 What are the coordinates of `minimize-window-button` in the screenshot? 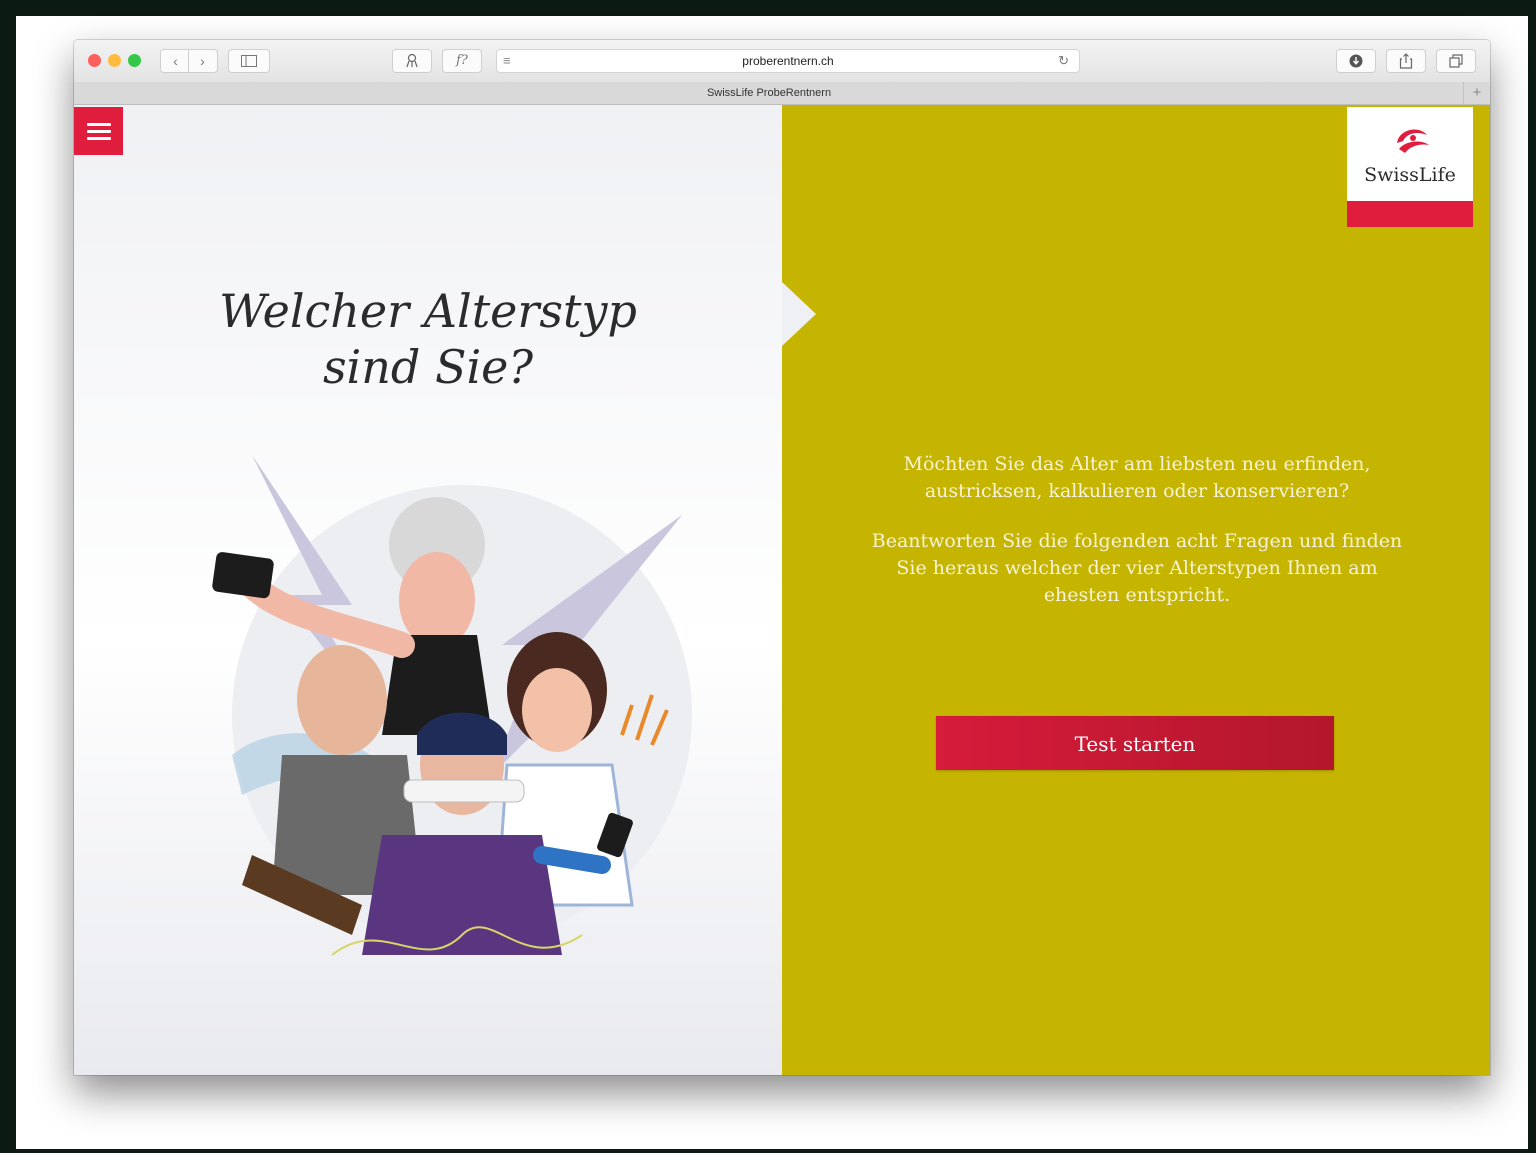 It's located at (114, 60).